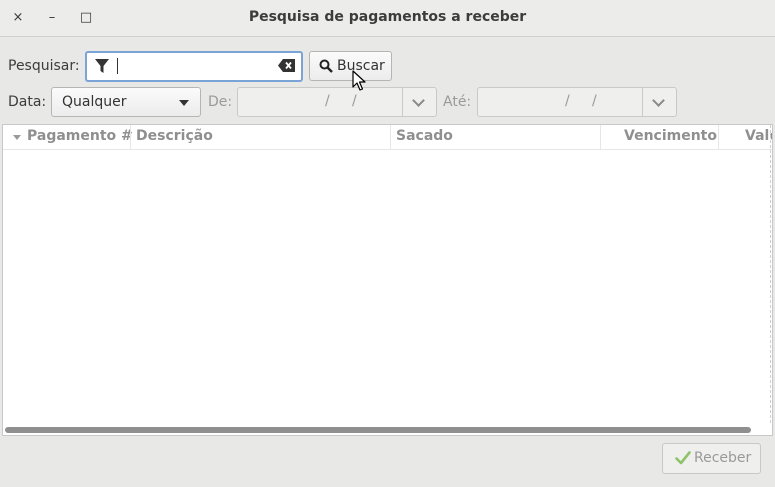 The width and height of the screenshot is (775, 487). What do you see at coordinates (326, 68) in the screenshot?
I see `search-icon` at bounding box center [326, 68].